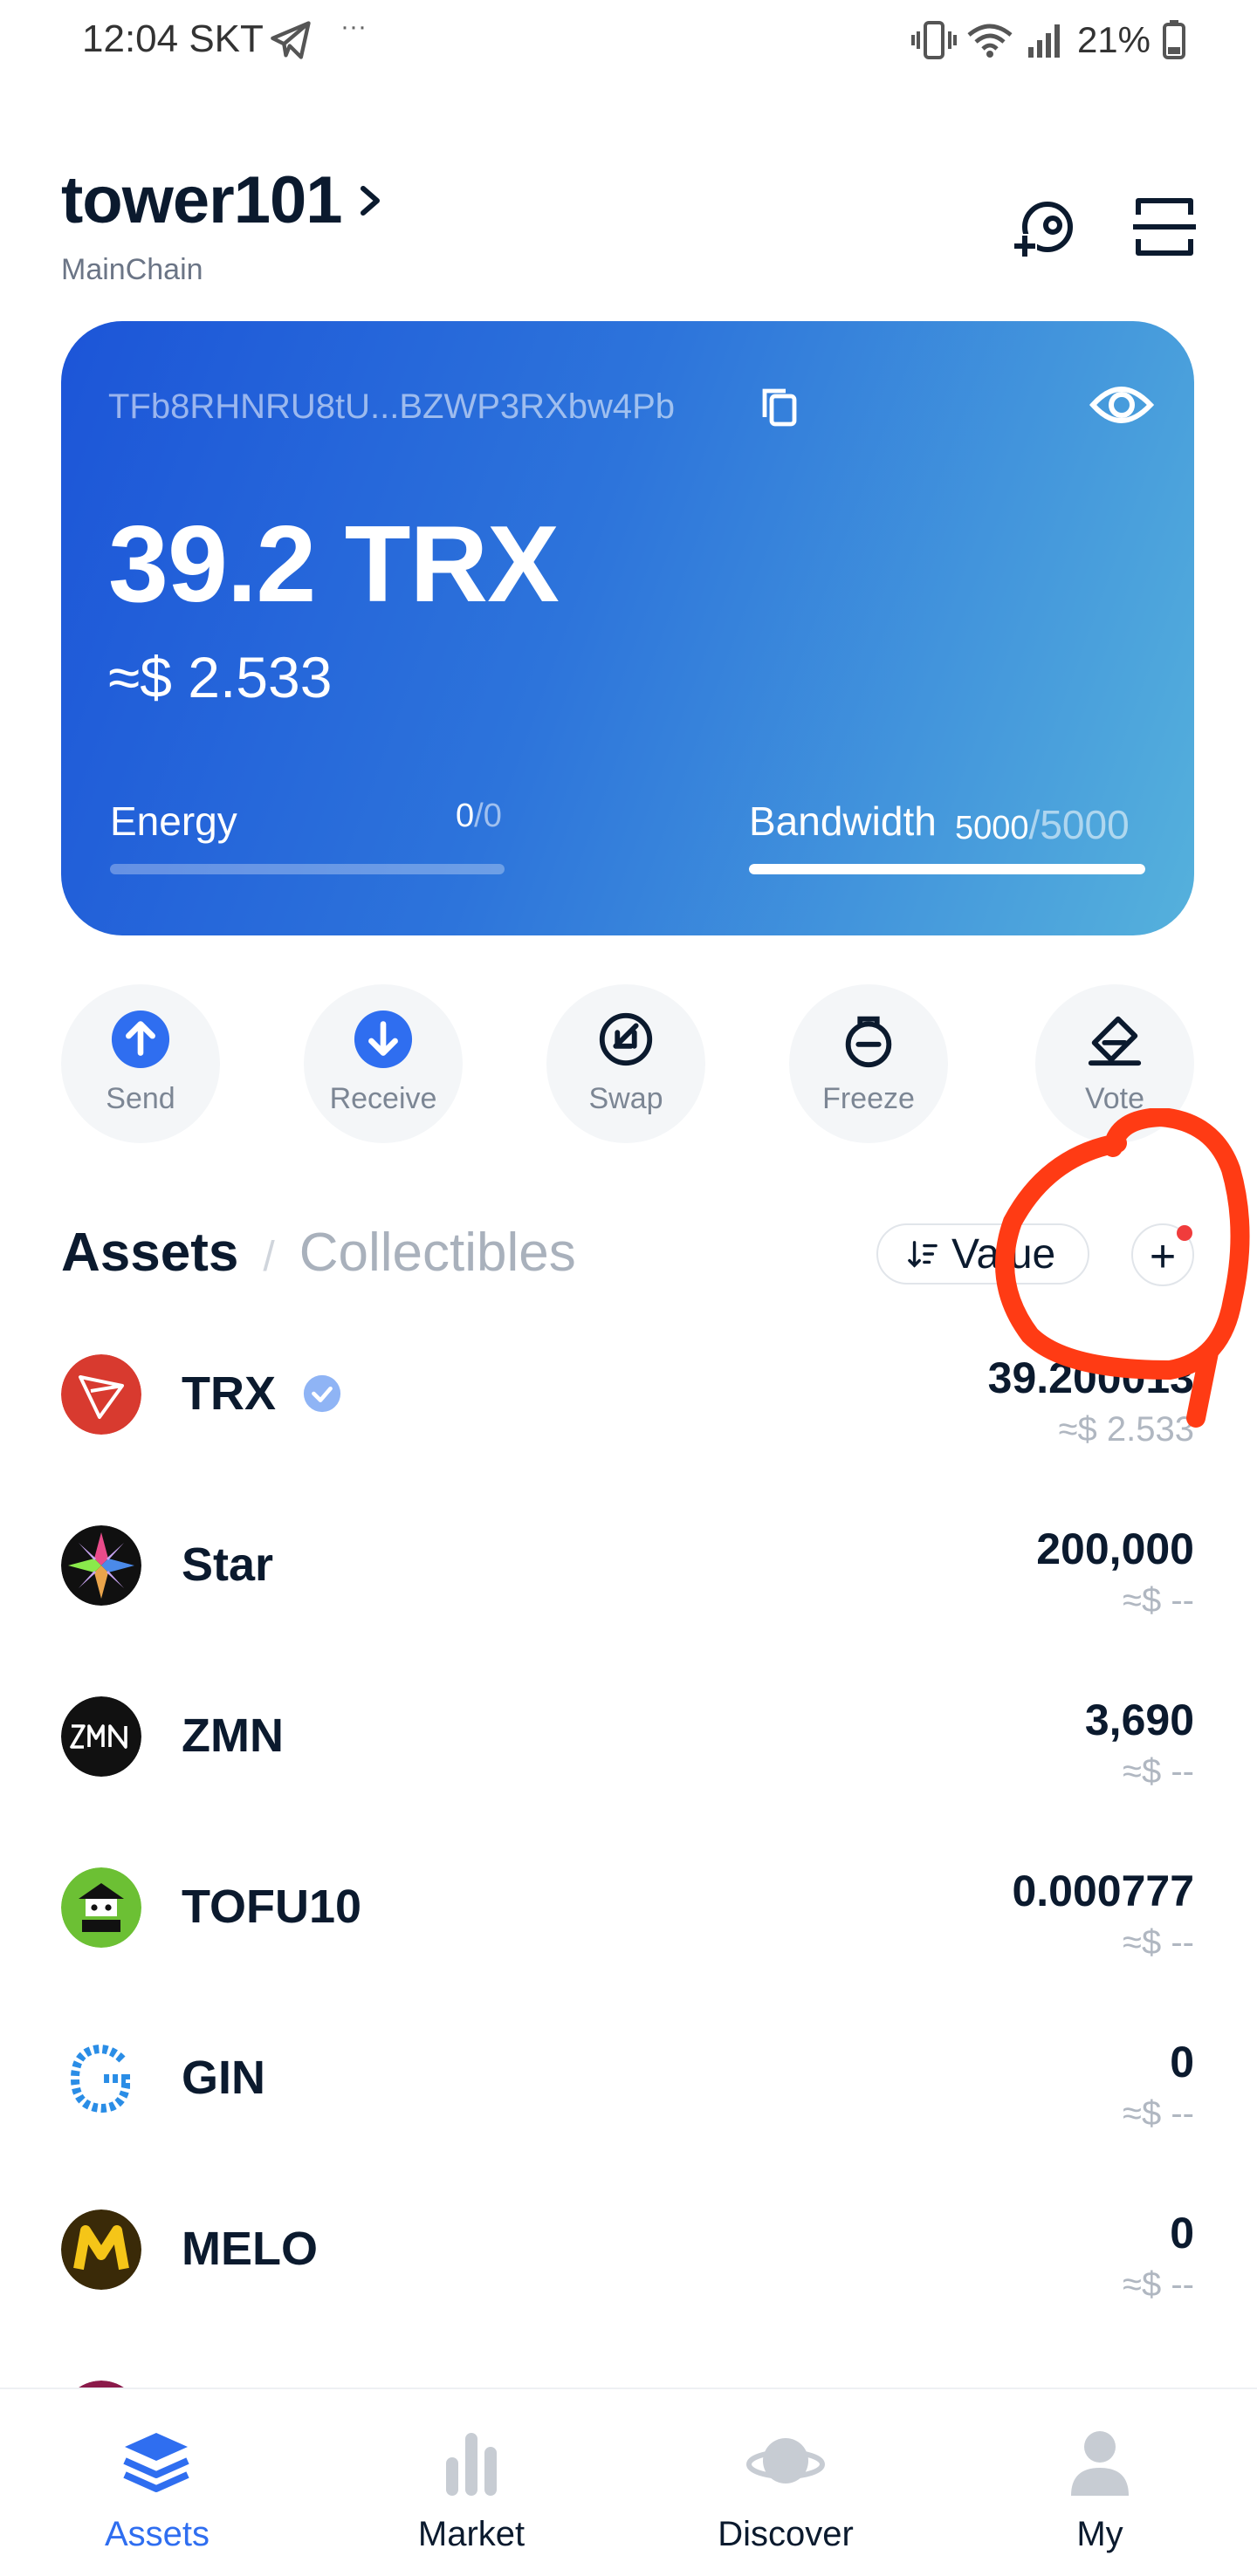 The width and height of the screenshot is (1257, 2576). What do you see at coordinates (785, 2461) in the screenshot?
I see `discover-icon` at bounding box center [785, 2461].